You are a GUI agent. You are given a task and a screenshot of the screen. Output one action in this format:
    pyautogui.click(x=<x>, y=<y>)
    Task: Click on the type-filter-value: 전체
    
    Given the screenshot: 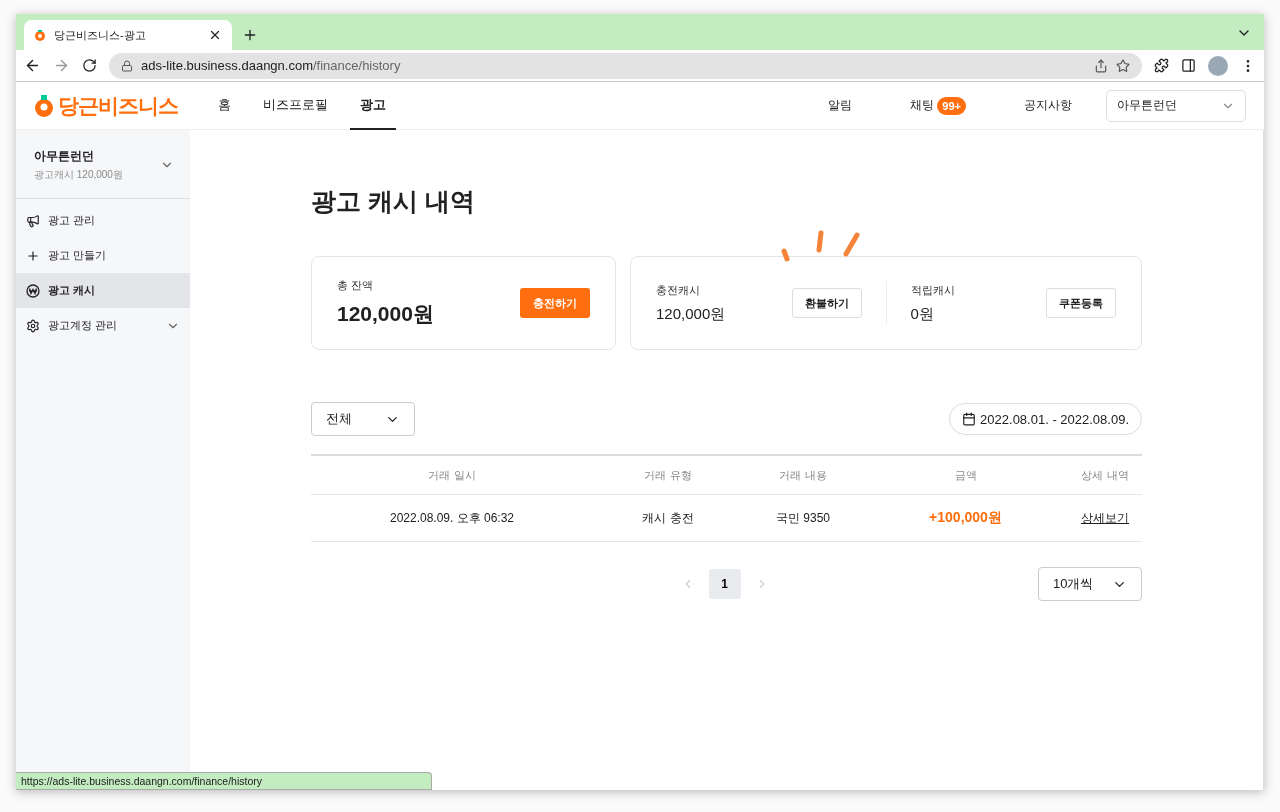 What is the action you would take?
    pyautogui.click(x=339, y=419)
    